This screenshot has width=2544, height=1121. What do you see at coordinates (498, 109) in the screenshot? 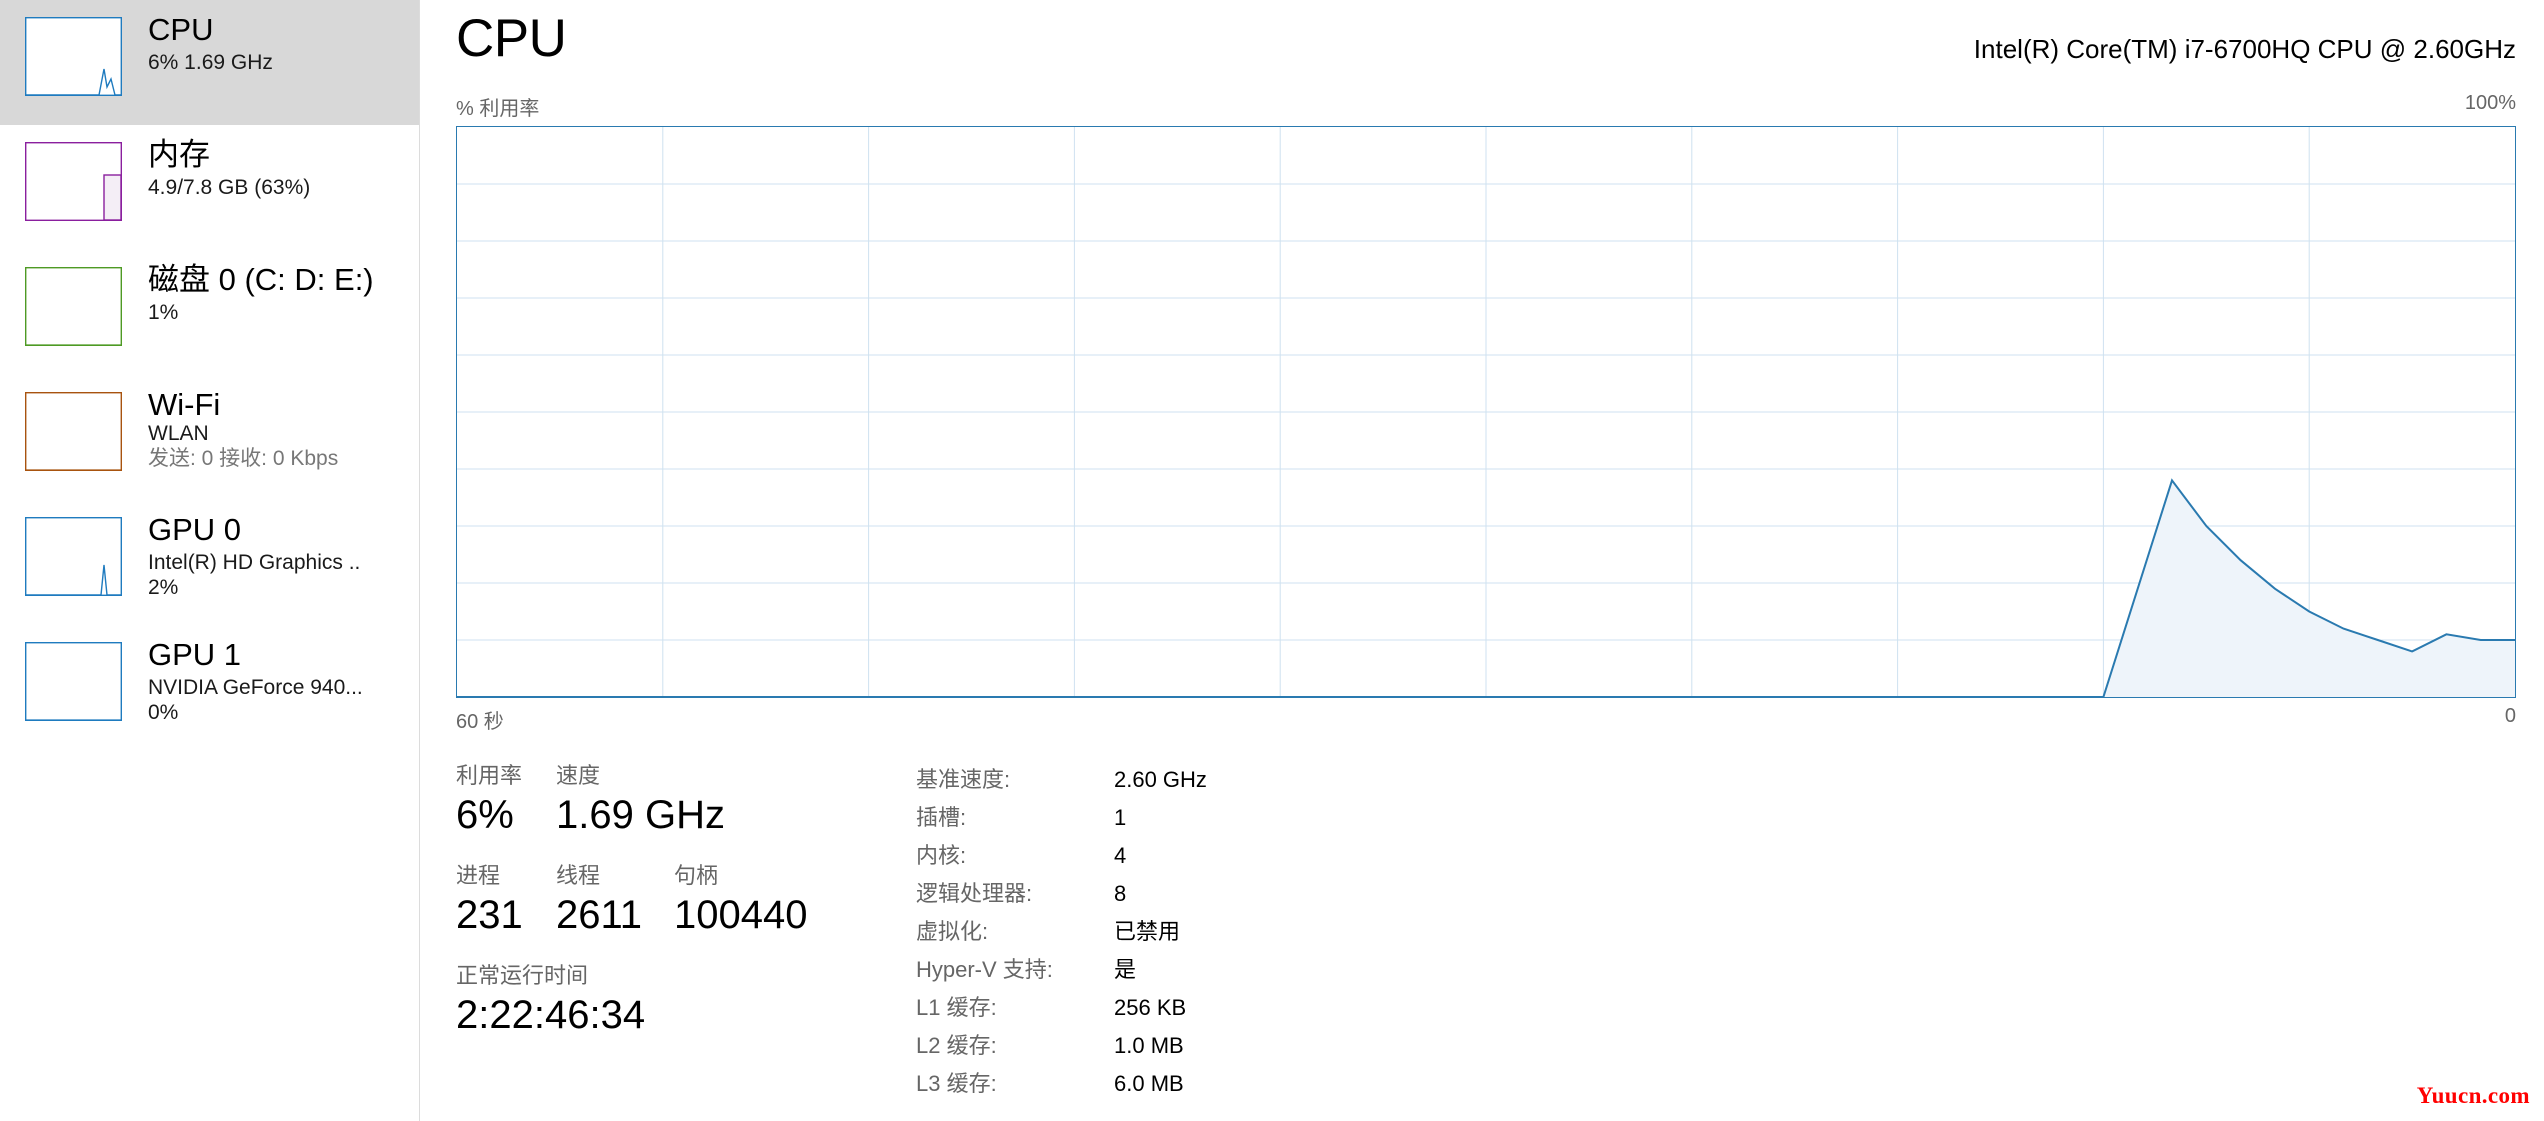
I see `chart-y-axis-label: % 利用率` at bounding box center [498, 109].